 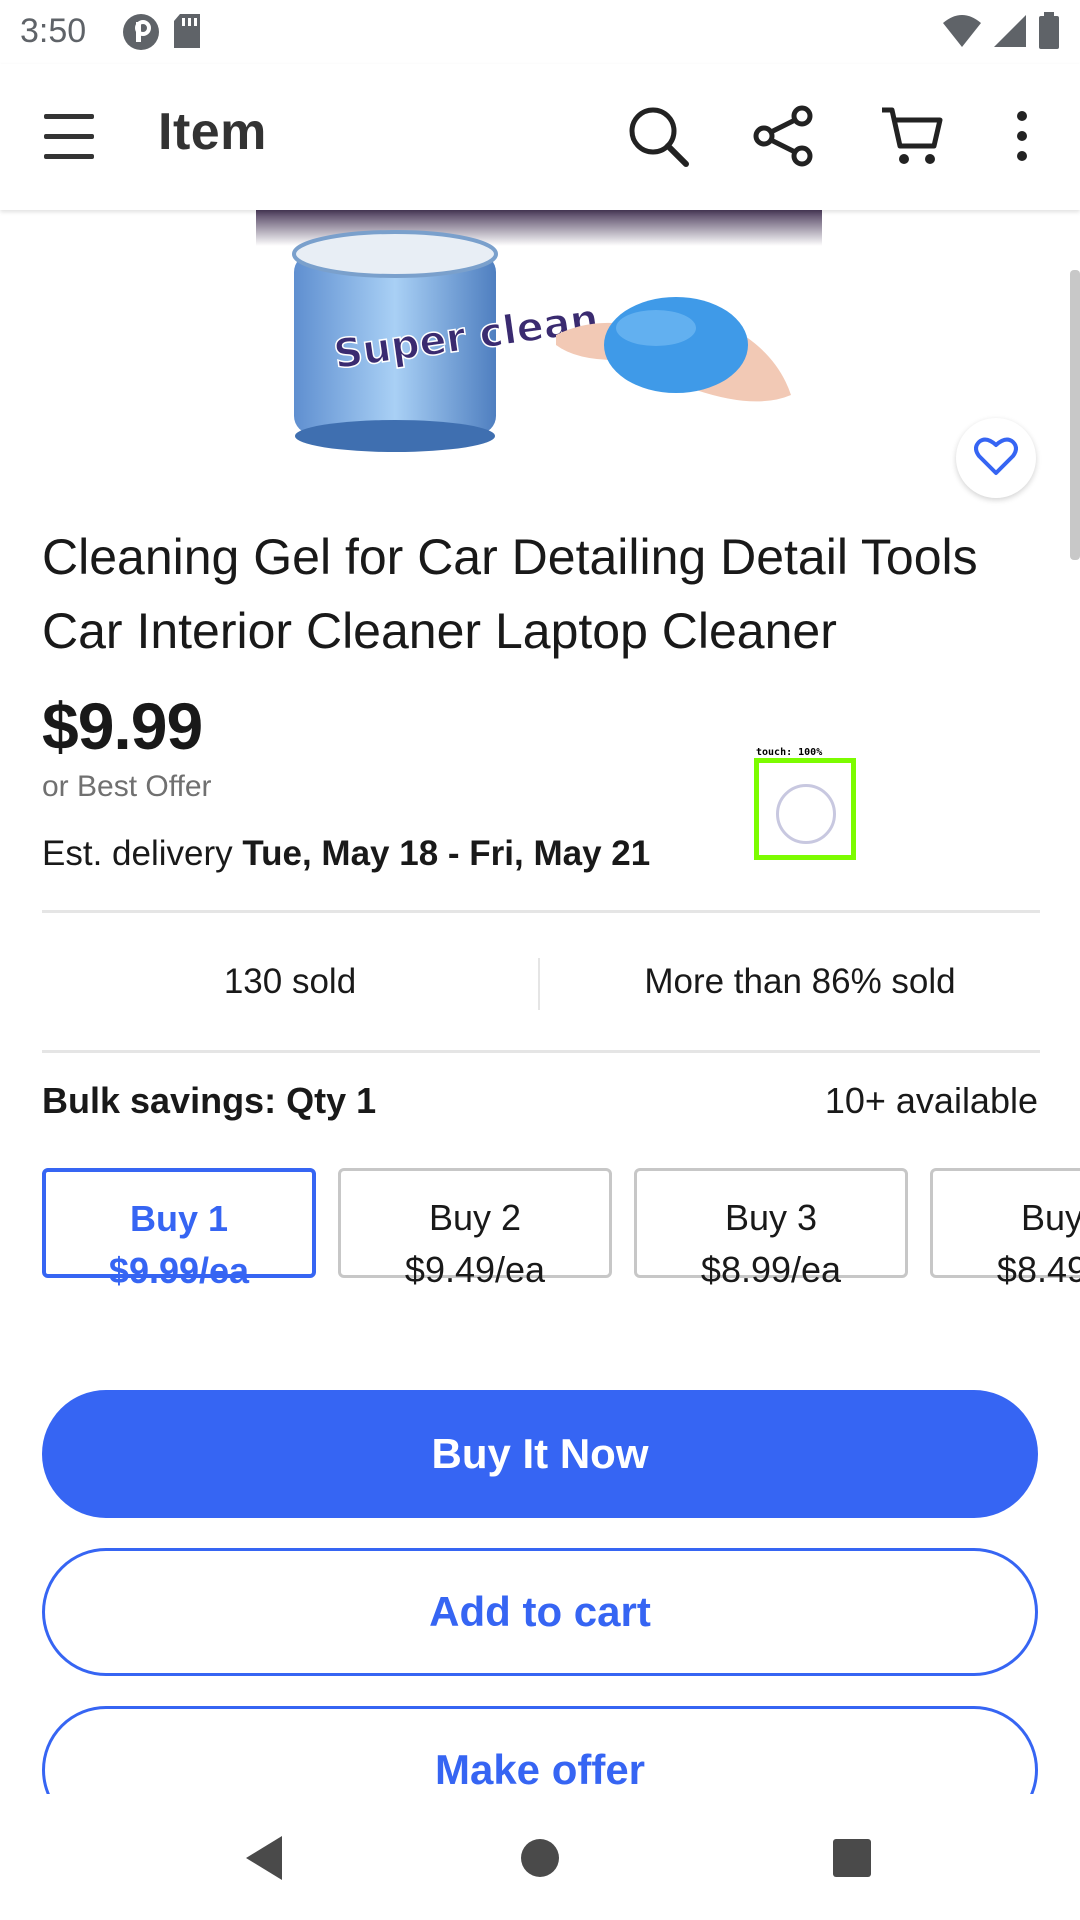 I want to click on bulk-option-price: $9.49/ea, so click(x=475, y=1269).